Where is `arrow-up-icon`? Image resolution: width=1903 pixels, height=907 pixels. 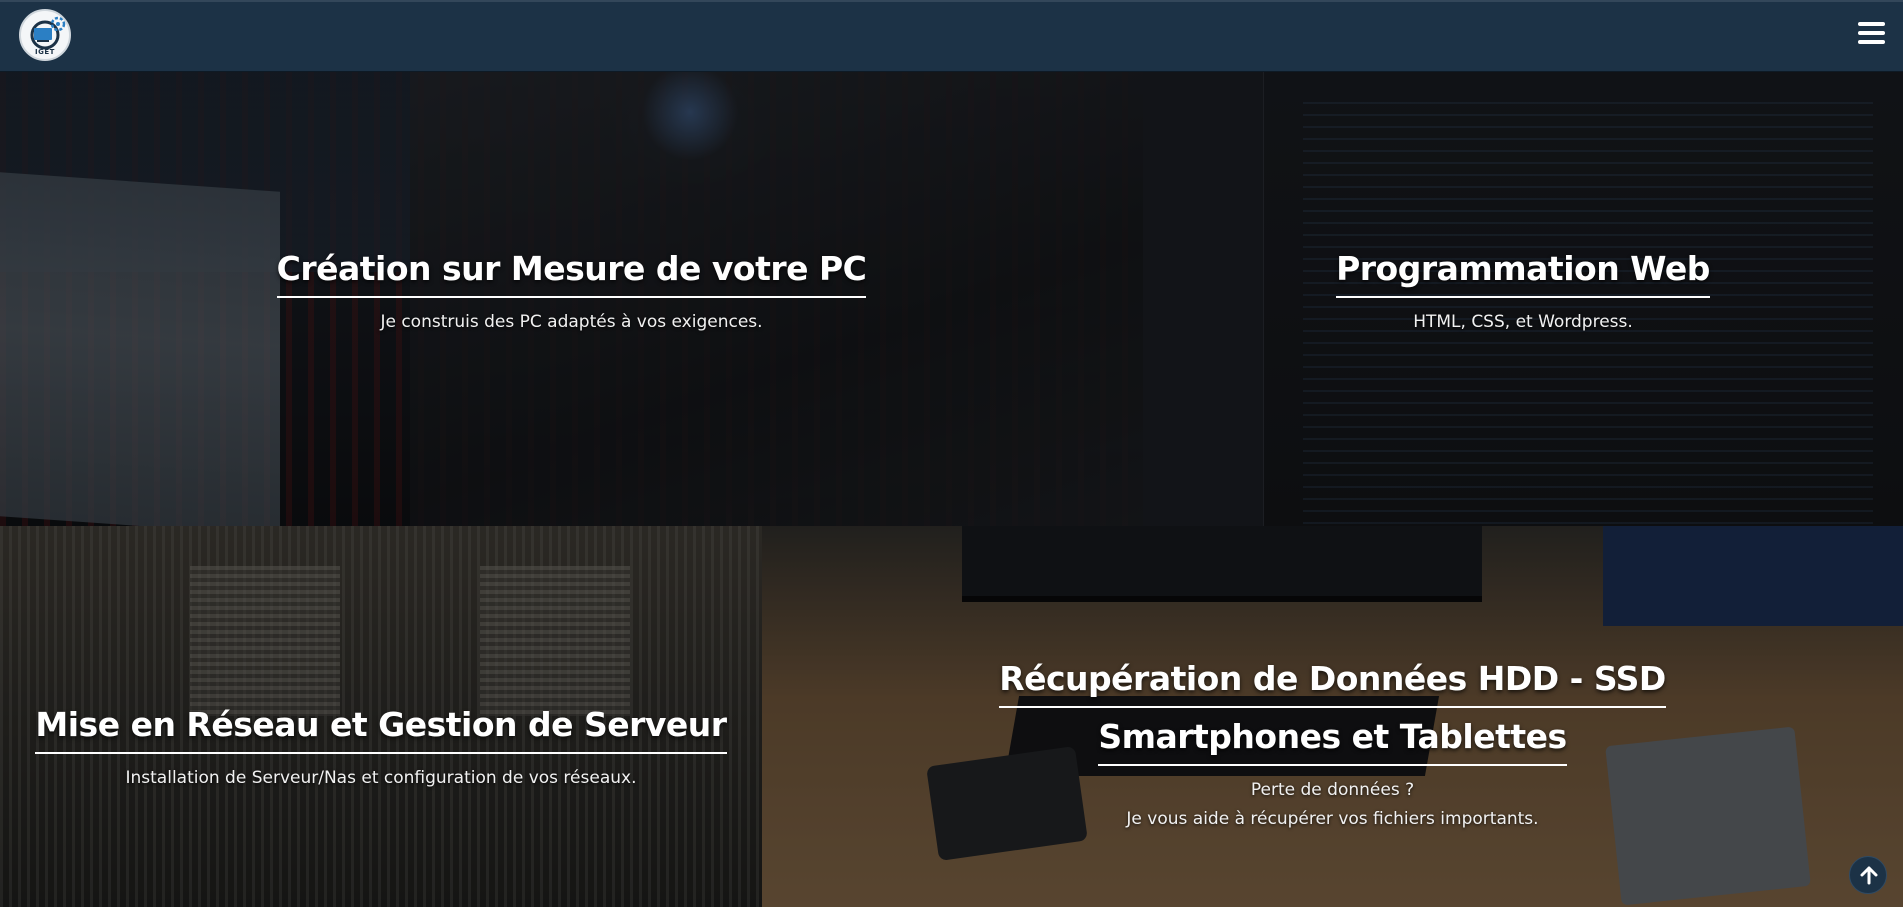
arrow-up-icon is located at coordinates (1869, 875).